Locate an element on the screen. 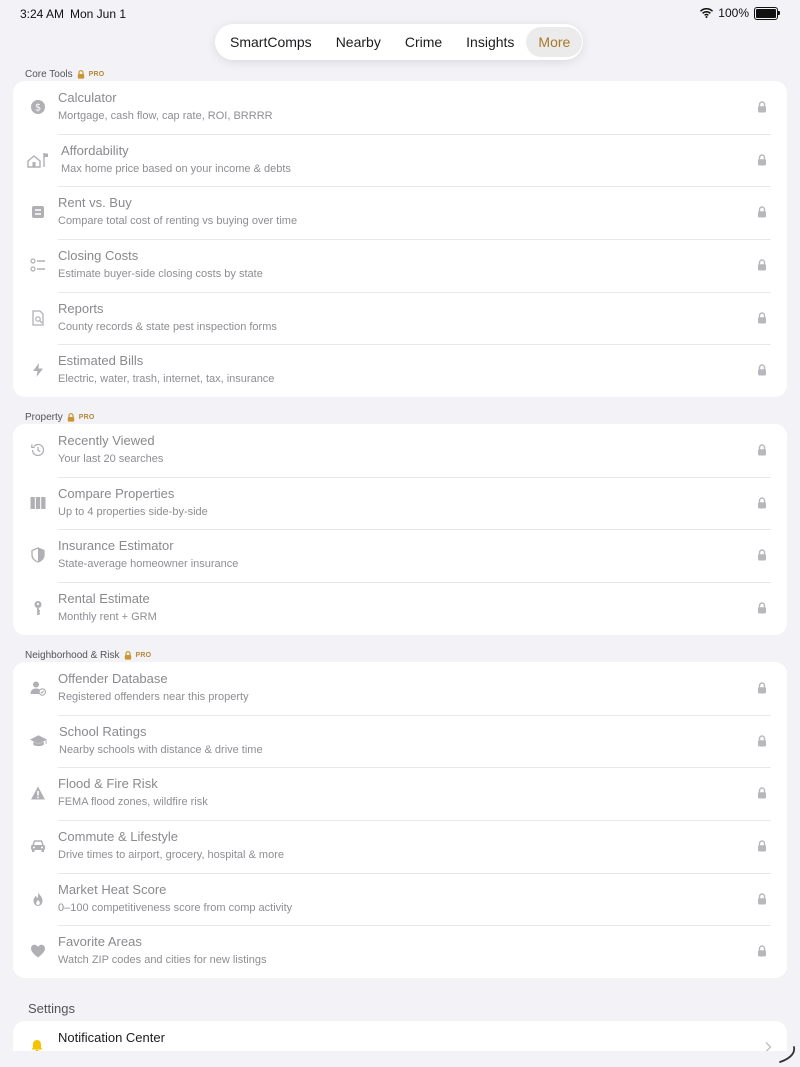 This screenshot has height=1067, width=800. list-item-notification-center: Notification Center is located at coordinates (400, 1036).